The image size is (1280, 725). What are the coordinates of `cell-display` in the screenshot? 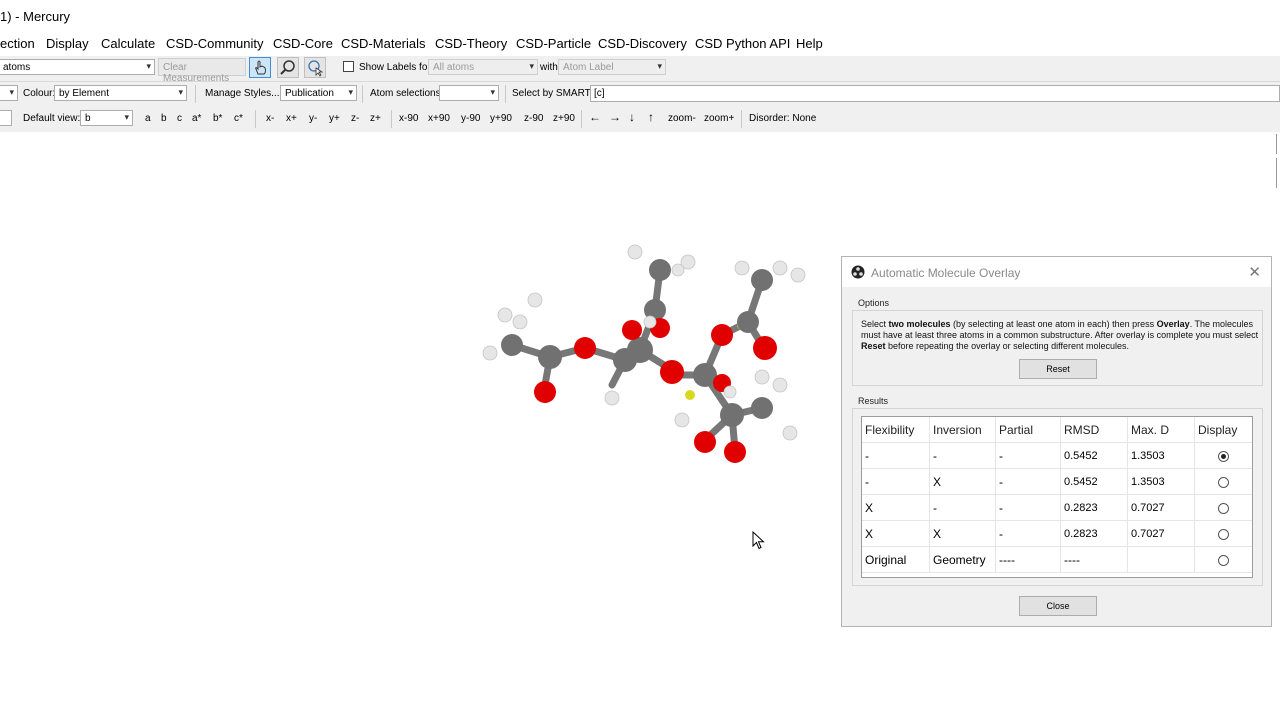 It's located at (1223, 481).